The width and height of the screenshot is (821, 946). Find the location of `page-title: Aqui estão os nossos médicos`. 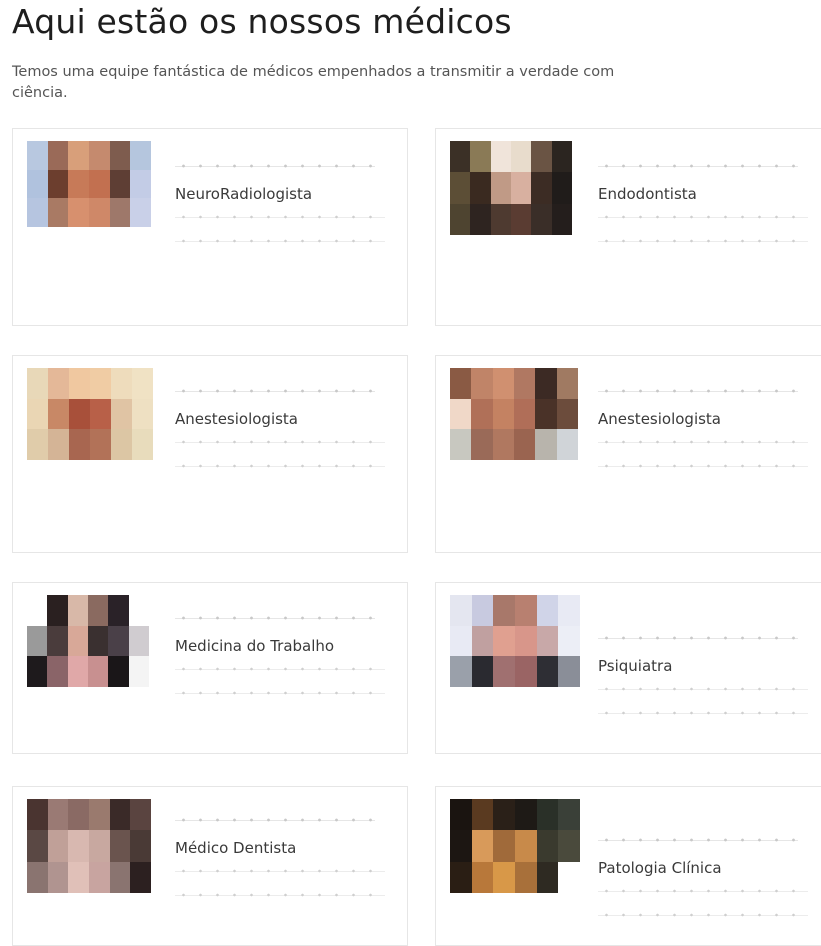

page-title: Aqui estão os nossos médicos is located at coordinates (262, 21).